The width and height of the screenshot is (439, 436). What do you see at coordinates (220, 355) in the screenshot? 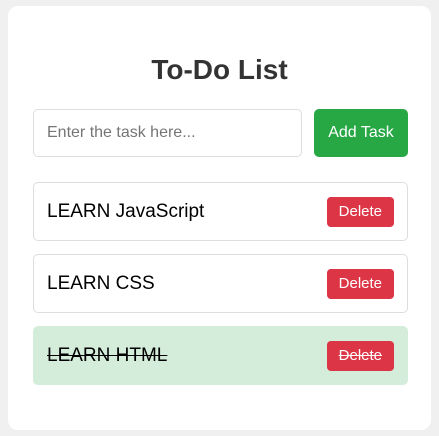
I see `task-item: LEARN HTML Delete` at bounding box center [220, 355].